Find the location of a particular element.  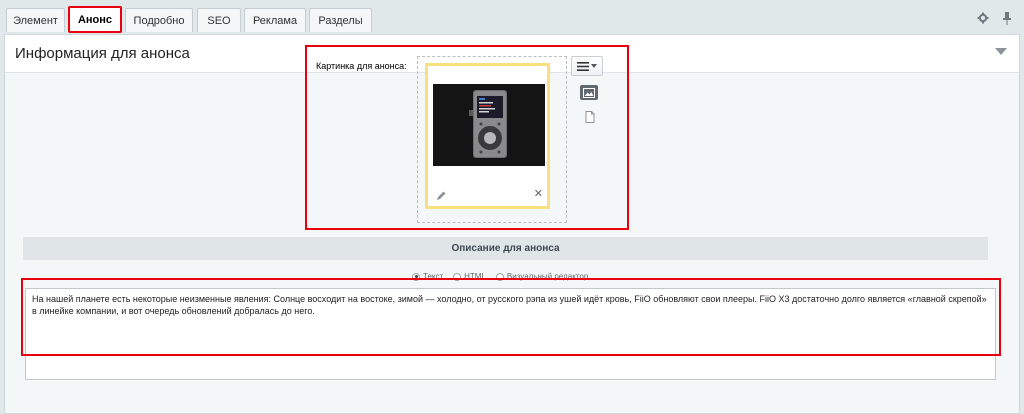

radio-html is located at coordinates (457, 276).